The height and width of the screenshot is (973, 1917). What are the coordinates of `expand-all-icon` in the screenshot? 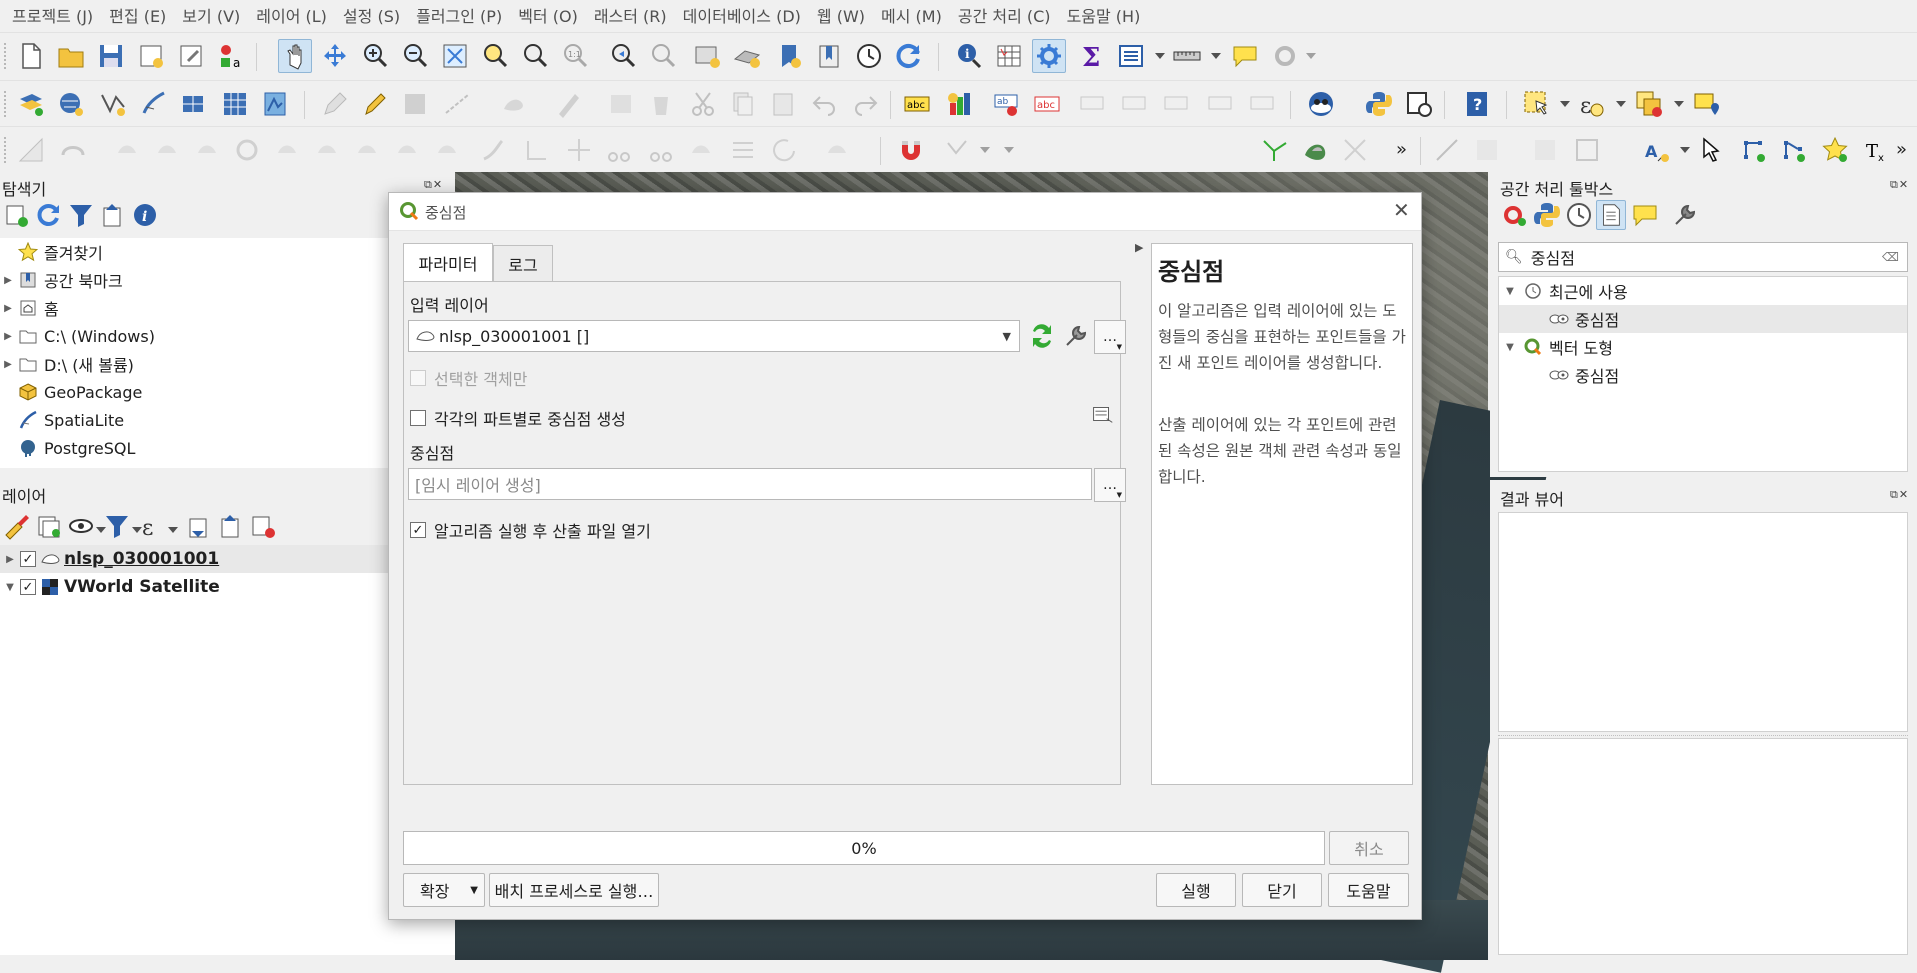 It's located at (199, 526).